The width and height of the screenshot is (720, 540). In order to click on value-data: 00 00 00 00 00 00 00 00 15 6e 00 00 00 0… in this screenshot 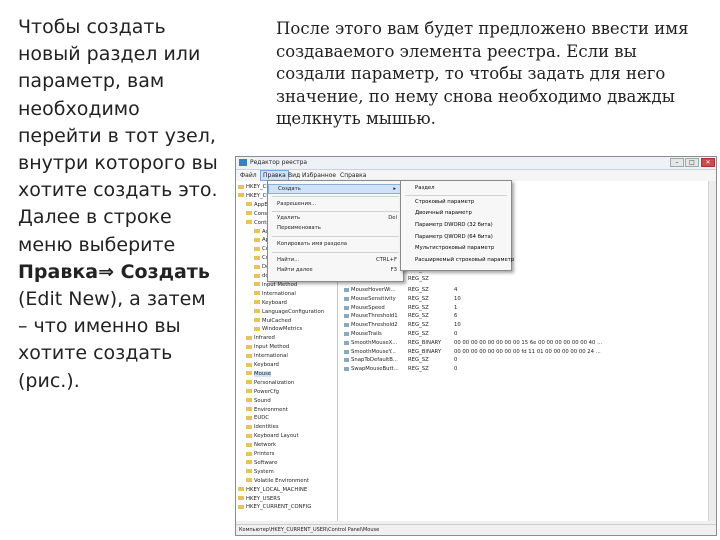, I will do `click(528, 342)`.